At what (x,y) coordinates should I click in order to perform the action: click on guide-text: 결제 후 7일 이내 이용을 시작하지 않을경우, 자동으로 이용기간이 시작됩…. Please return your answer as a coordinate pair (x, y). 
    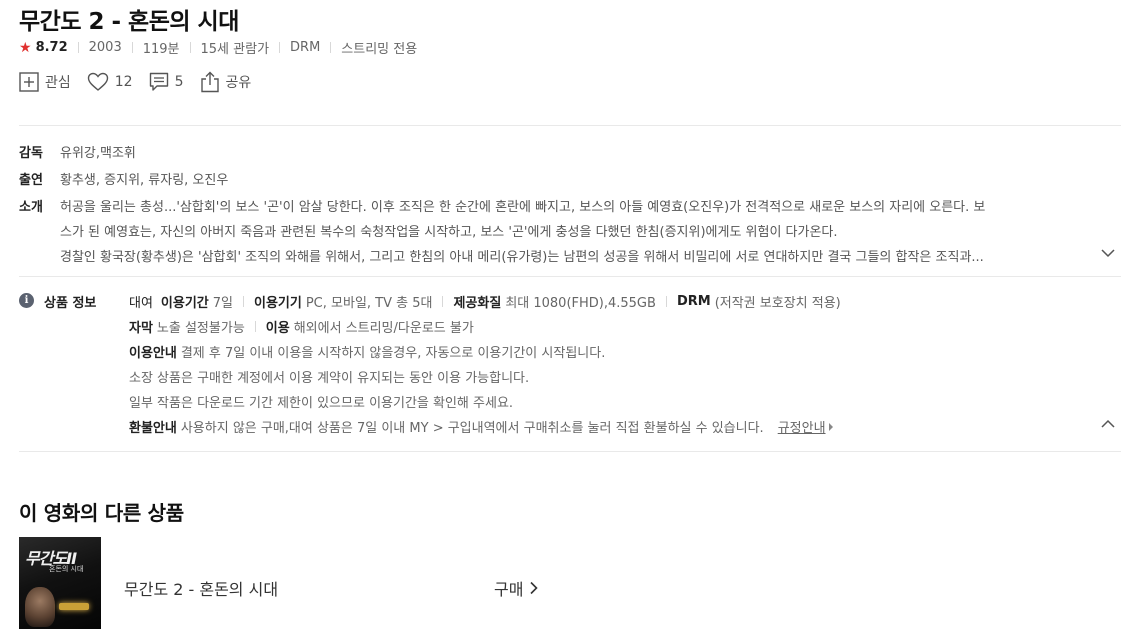
    Looking at the image, I should click on (393, 353).